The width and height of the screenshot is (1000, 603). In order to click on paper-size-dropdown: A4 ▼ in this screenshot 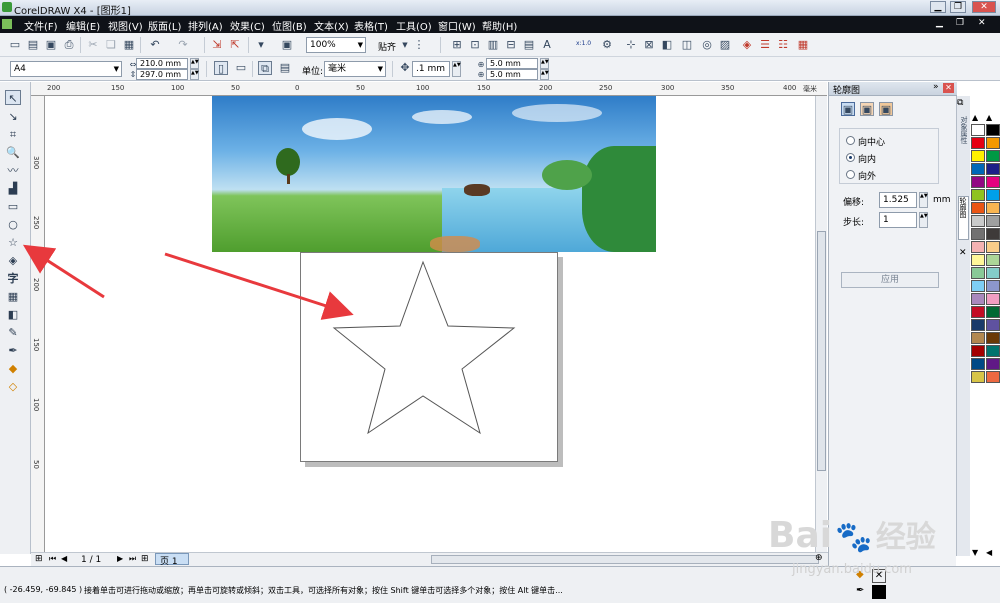, I will do `click(66, 69)`.